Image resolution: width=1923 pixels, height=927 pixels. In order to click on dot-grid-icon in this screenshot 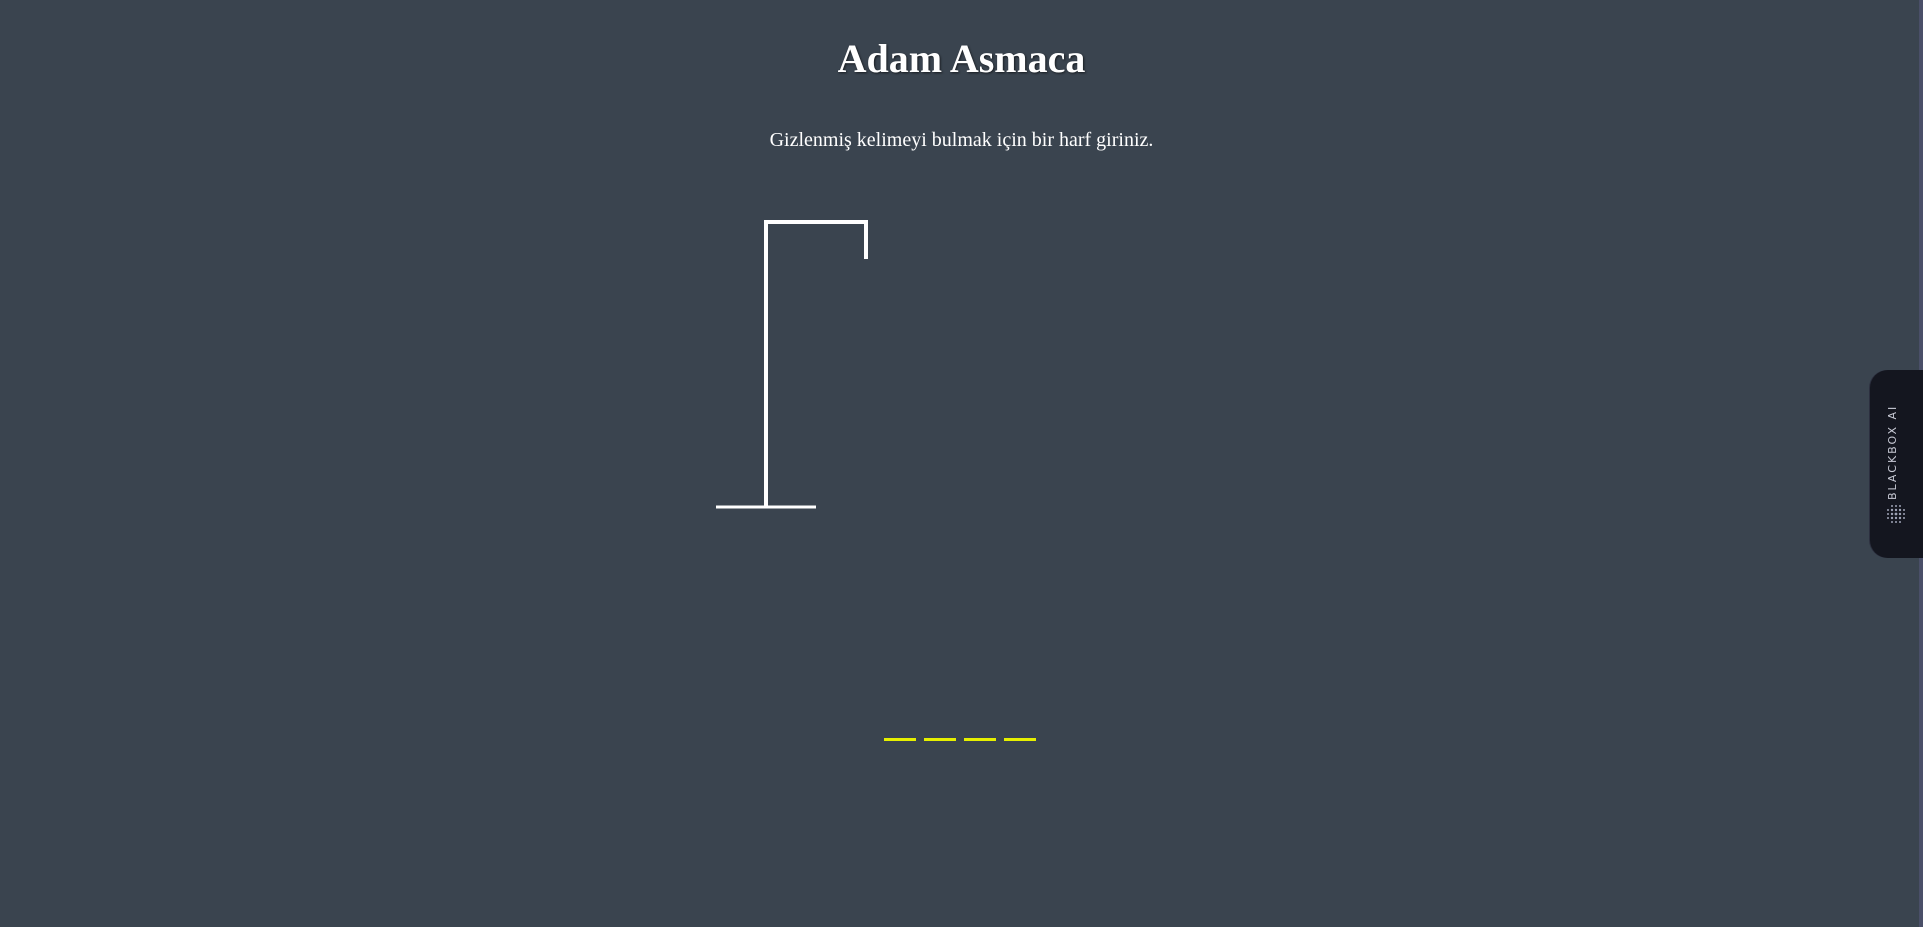, I will do `click(1896, 514)`.